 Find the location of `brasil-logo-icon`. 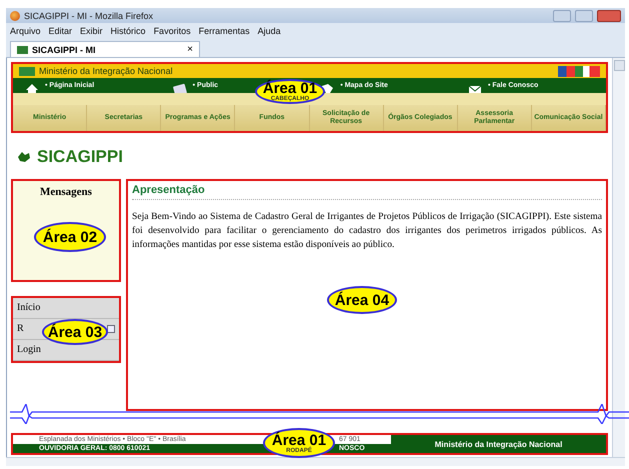

brasil-logo-icon is located at coordinates (579, 71).